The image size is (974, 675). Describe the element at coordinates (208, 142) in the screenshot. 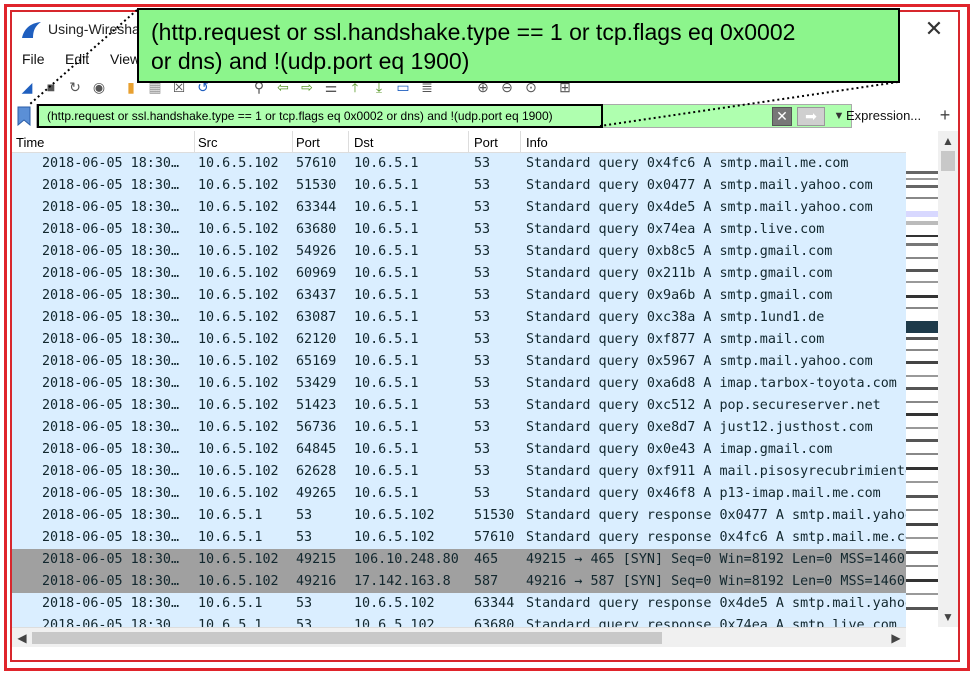

I see `column-header-src: Src` at that location.